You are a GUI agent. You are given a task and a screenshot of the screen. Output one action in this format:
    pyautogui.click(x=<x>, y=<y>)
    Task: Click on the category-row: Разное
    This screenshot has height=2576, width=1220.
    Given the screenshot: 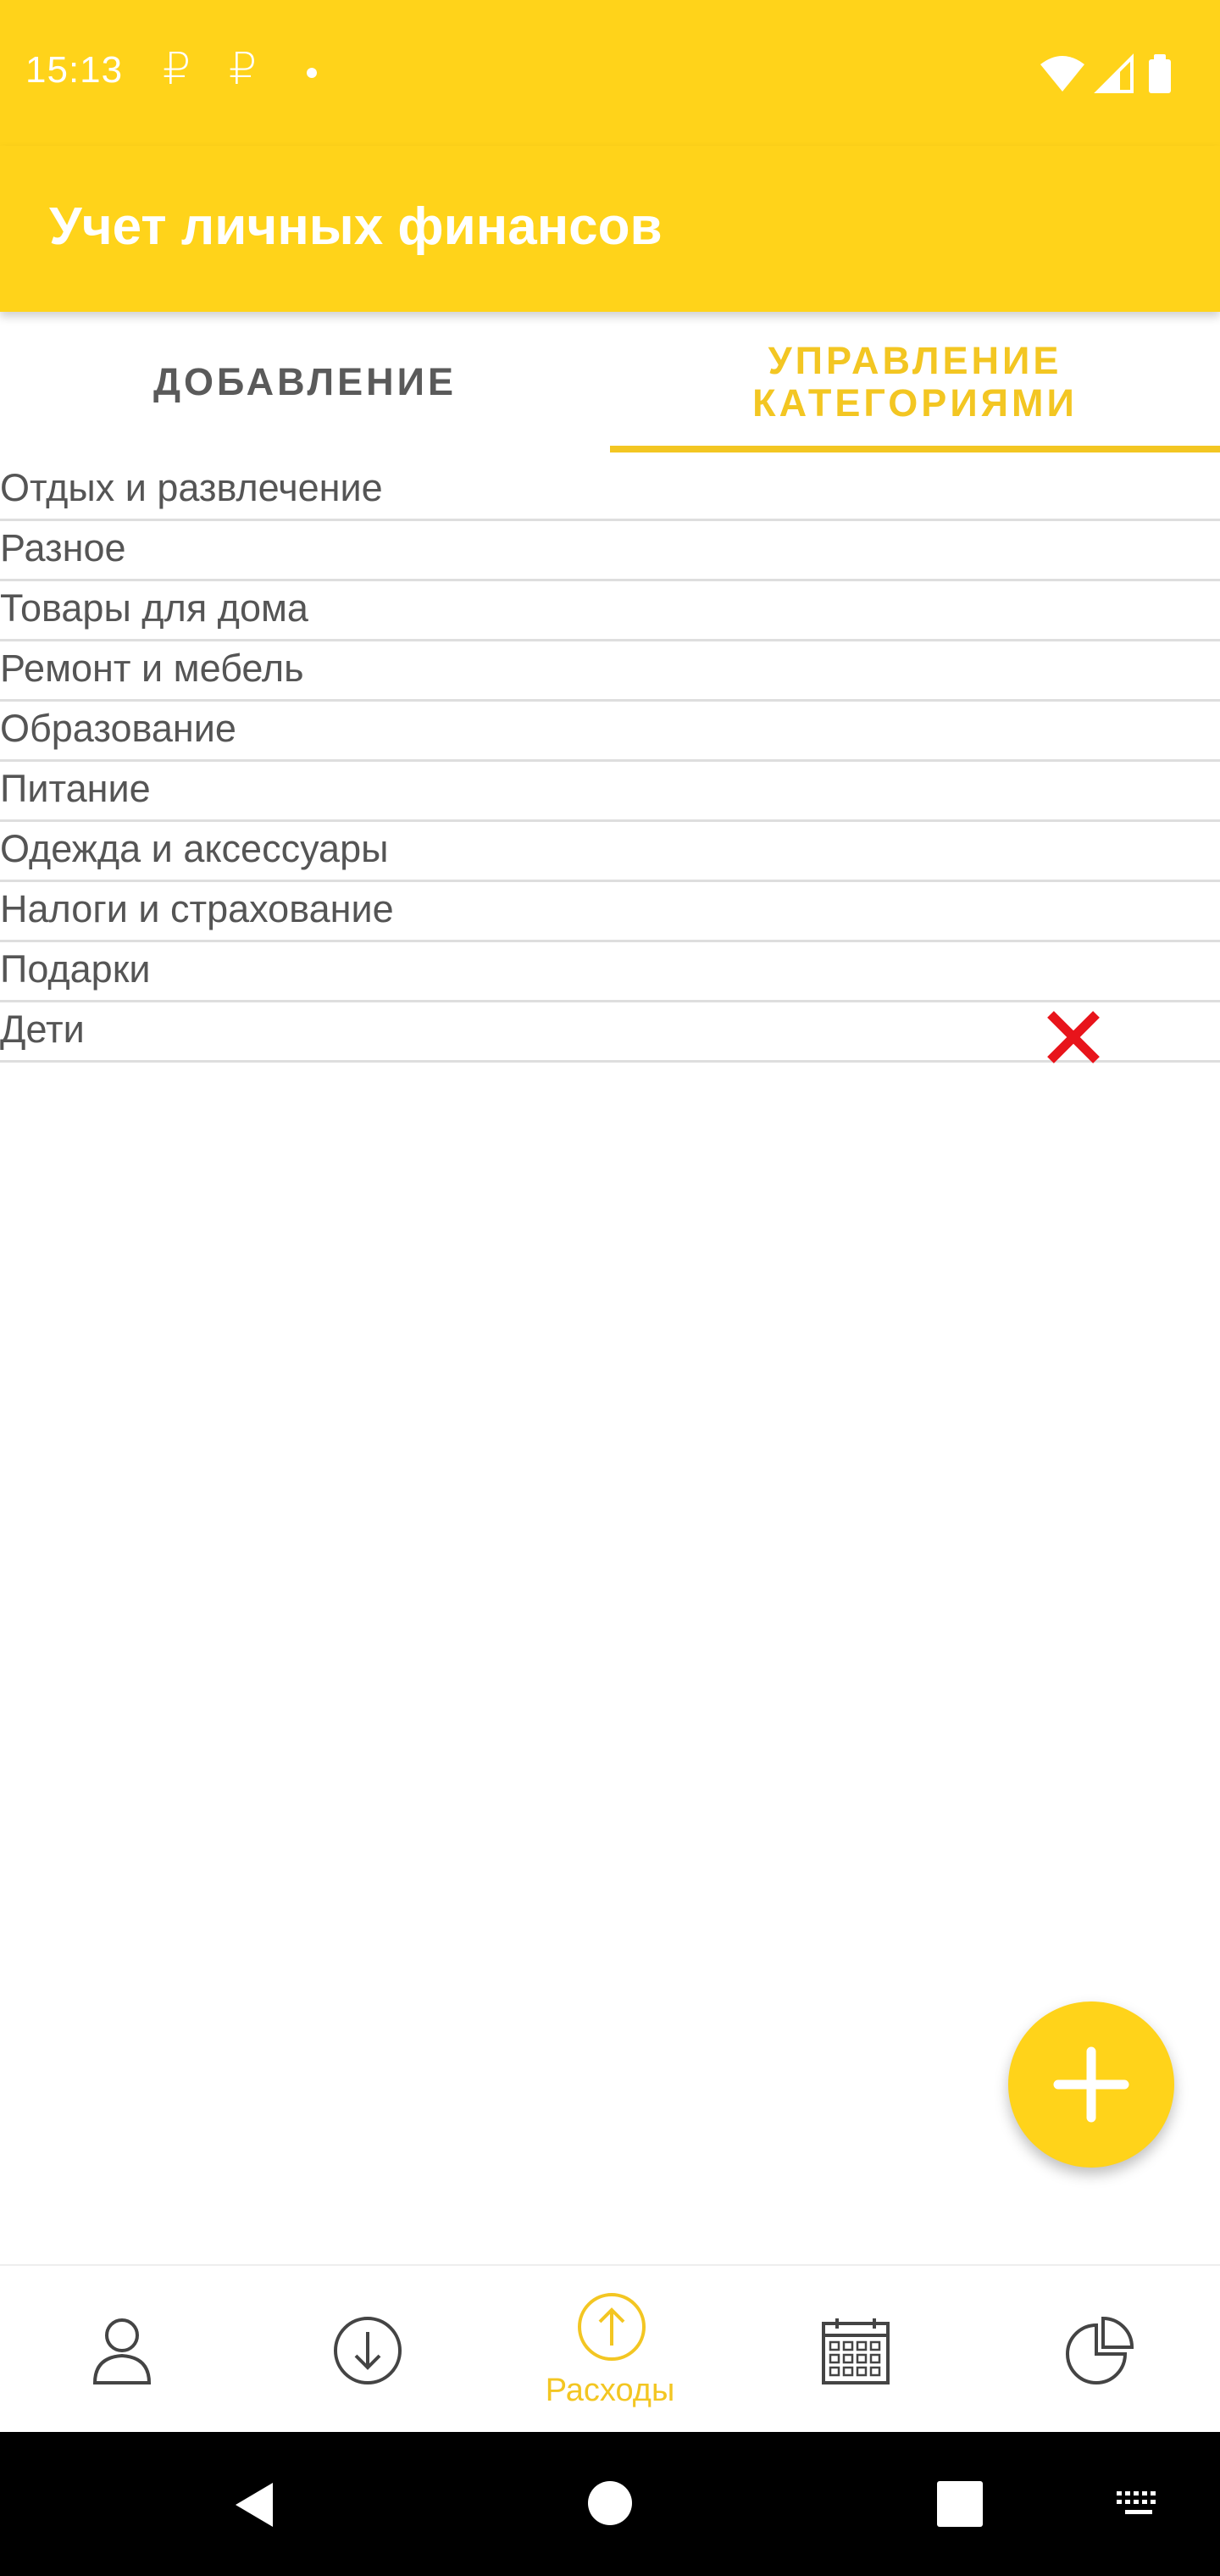 What is the action you would take?
    pyautogui.click(x=610, y=551)
    